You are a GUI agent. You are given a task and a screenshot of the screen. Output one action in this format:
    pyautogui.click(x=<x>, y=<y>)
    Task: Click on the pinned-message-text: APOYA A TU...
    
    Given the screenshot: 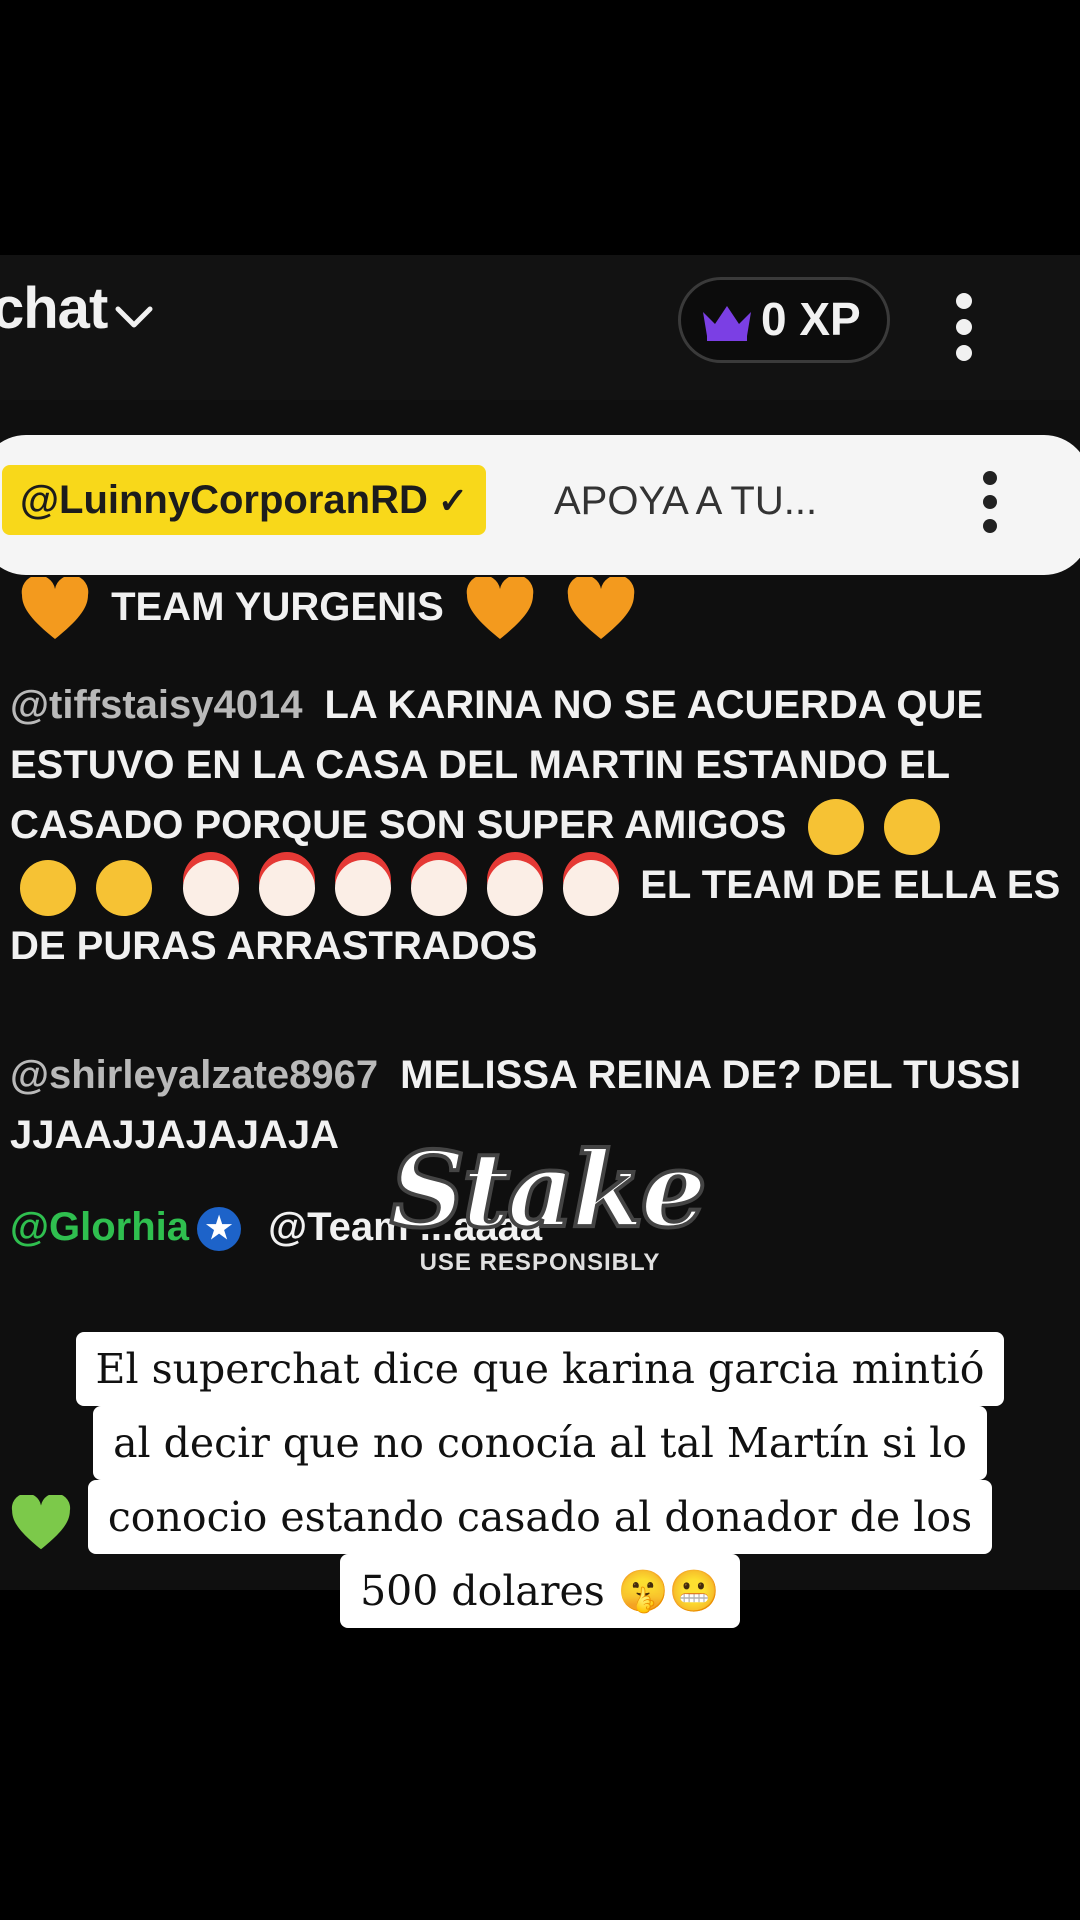 What is the action you would take?
    pyautogui.click(x=686, y=501)
    